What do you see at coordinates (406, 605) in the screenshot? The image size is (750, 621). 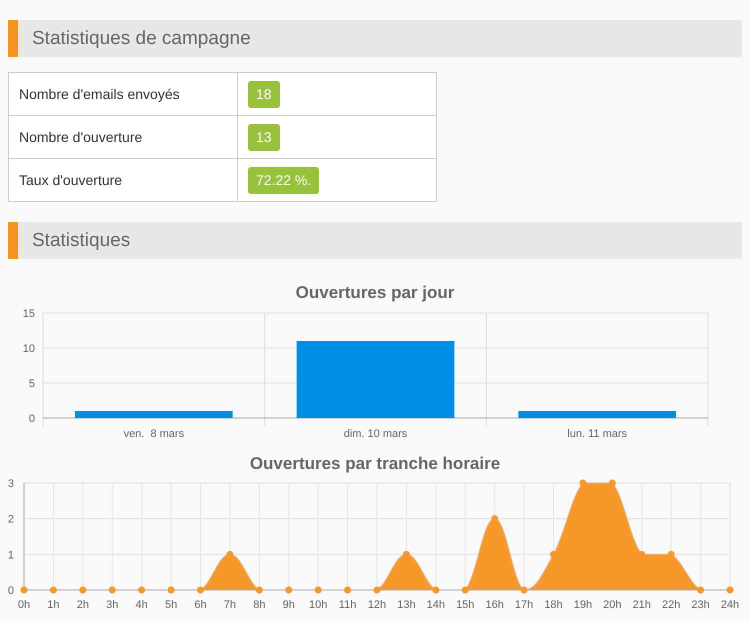 I see `axis-tick-label: 13h` at bounding box center [406, 605].